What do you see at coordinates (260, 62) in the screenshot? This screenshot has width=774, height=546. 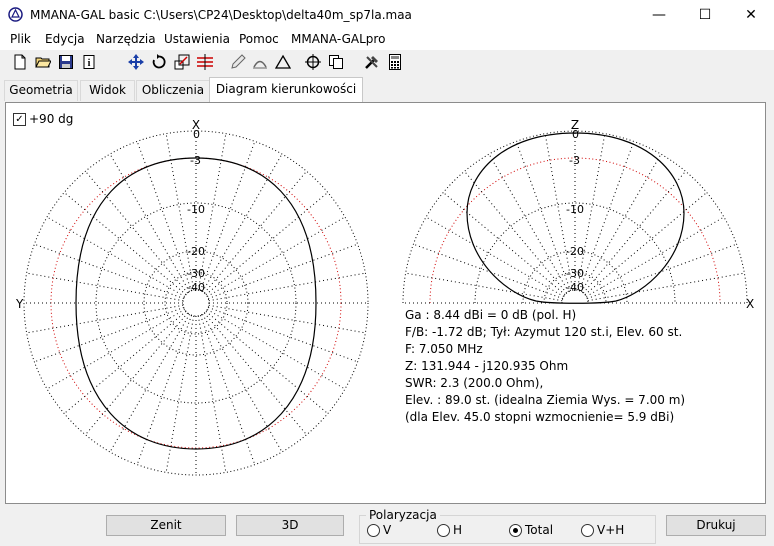 I see `stretch-icon` at bounding box center [260, 62].